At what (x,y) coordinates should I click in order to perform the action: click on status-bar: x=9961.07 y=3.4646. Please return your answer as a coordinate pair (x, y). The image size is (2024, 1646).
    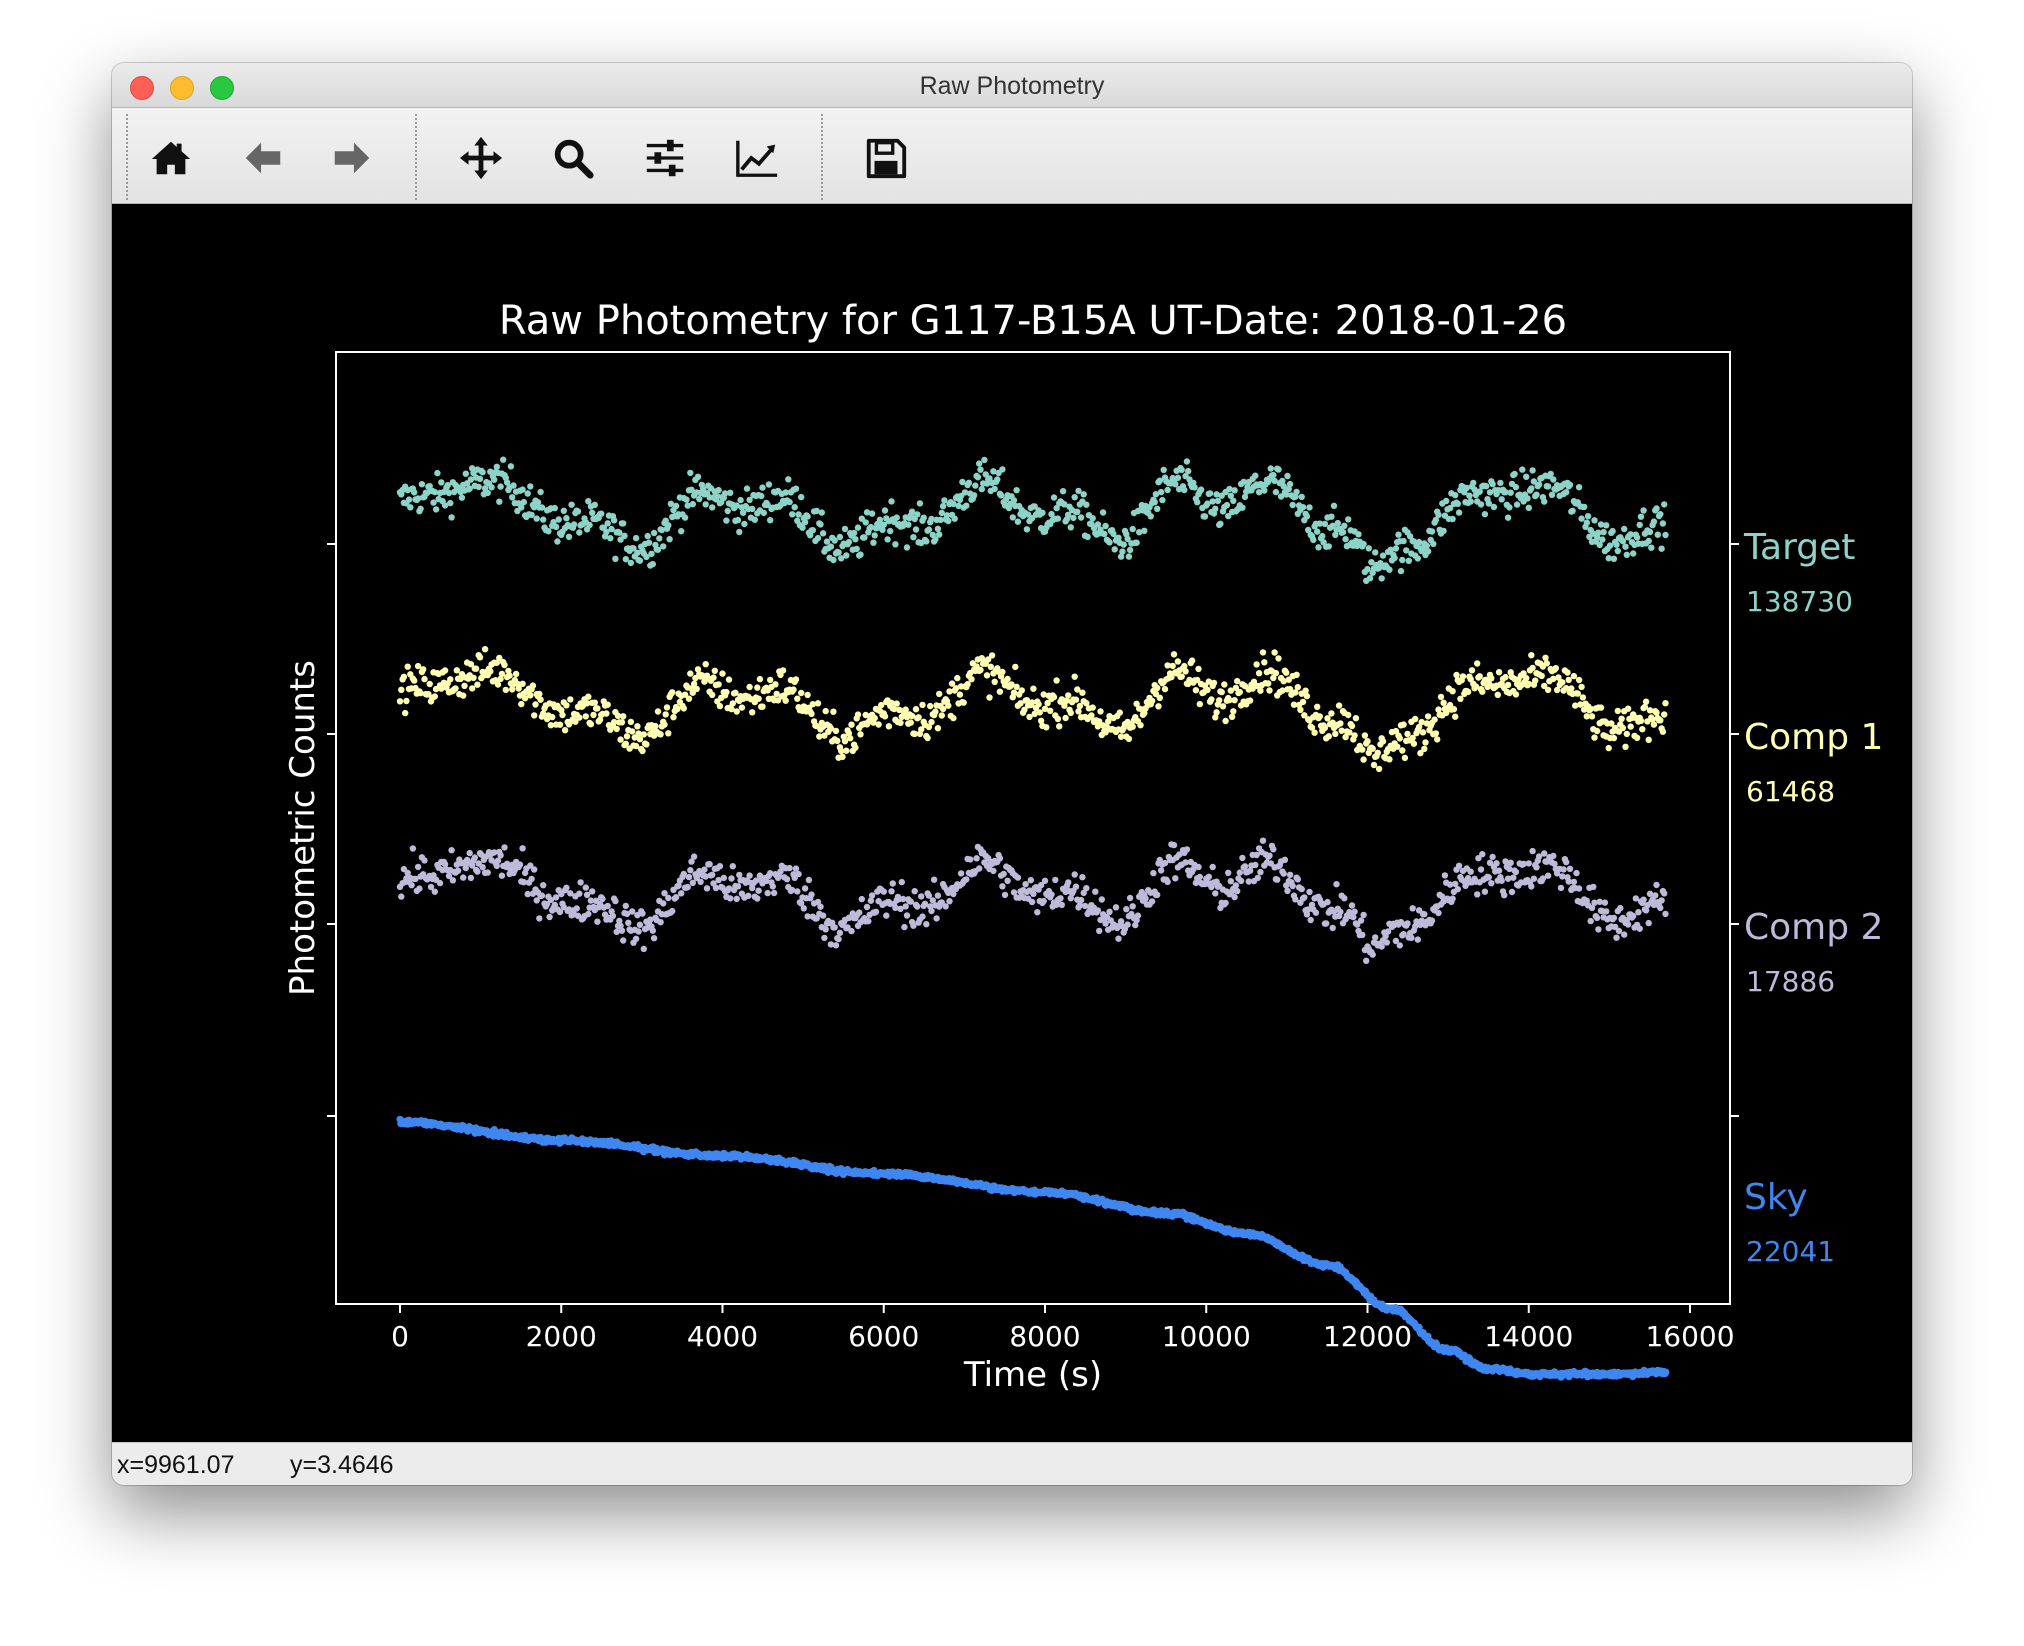
    Looking at the image, I should click on (1012, 1463).